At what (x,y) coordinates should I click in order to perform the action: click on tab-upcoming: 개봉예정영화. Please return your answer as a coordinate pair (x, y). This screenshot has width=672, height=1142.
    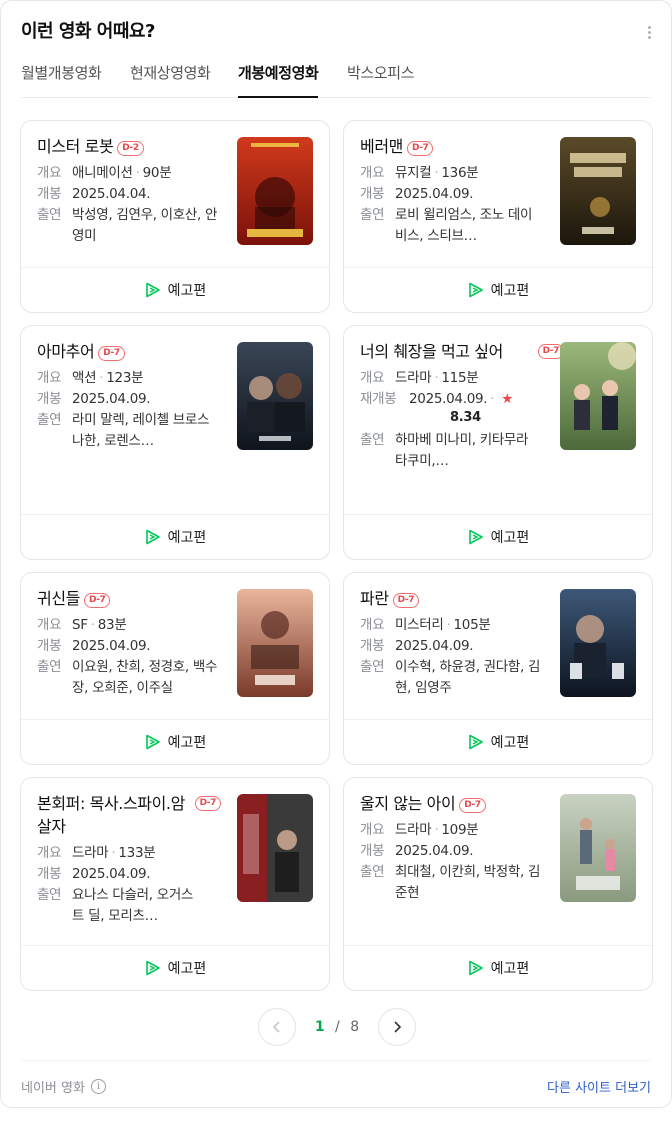
    Looking at the image, I should click on (278, 77).